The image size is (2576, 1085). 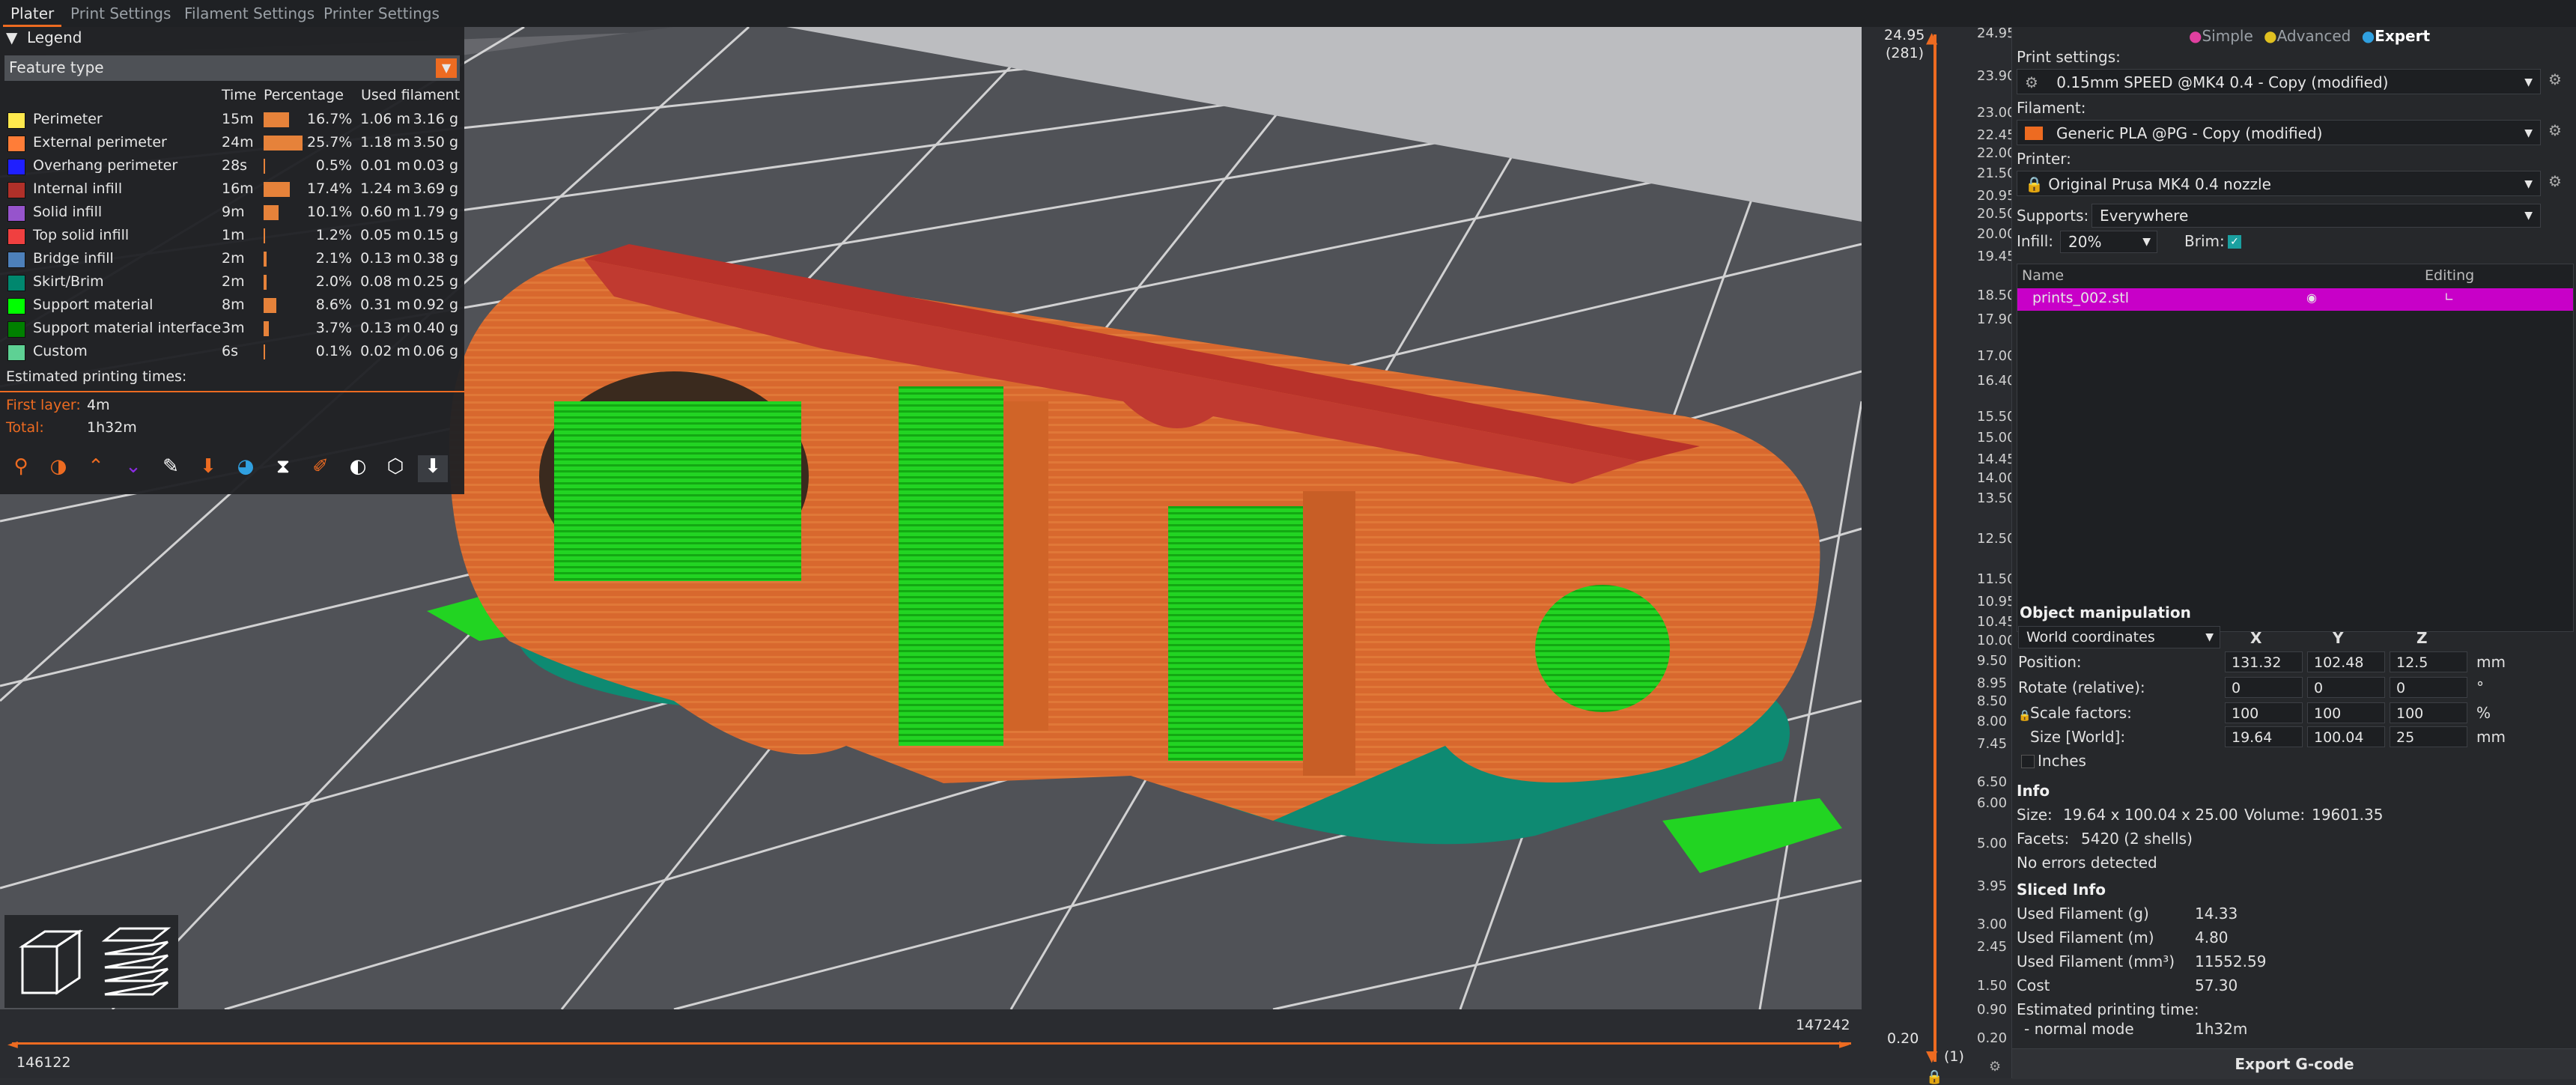 What do you see at coordinates (232, 68) in the screenshot?
I see `view-type-combo: Feature type ▼` at bounding box center [232, 68].